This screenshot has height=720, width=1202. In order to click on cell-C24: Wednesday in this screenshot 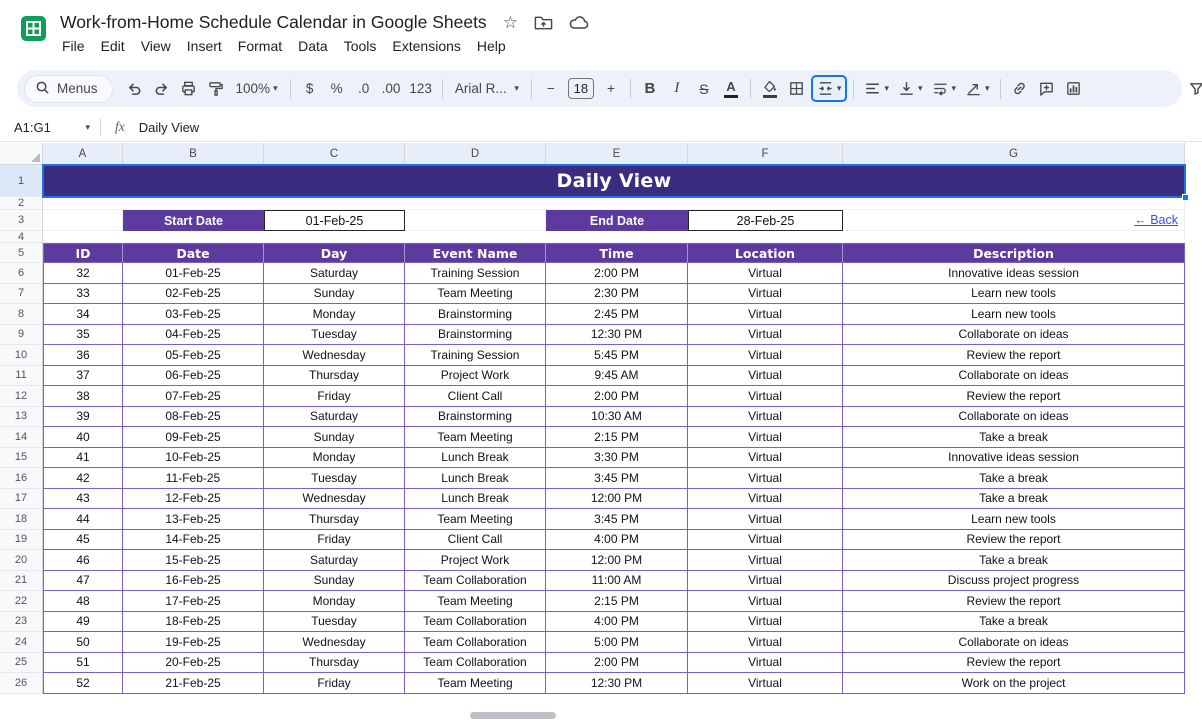, I will do `click(334, 642)`.